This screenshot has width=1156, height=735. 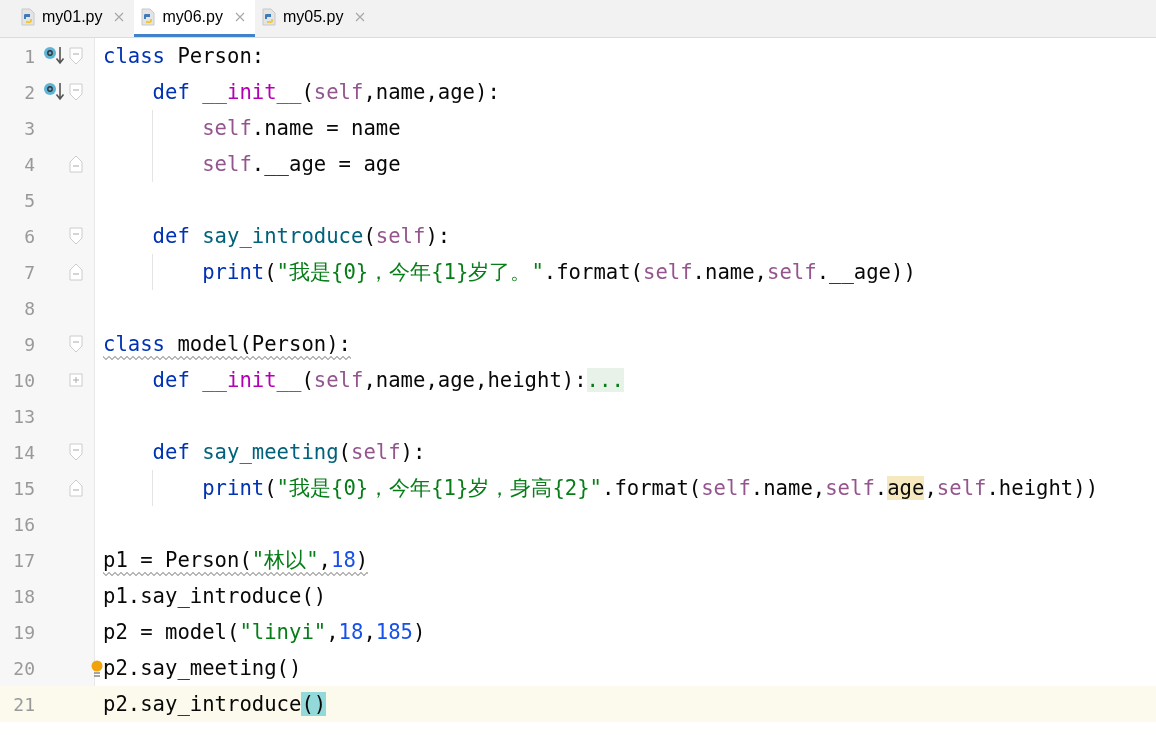 What do you see at coordinates (29, 344) in the screenshot?
I see `line-number: 9` at bounding box center [29, 344].